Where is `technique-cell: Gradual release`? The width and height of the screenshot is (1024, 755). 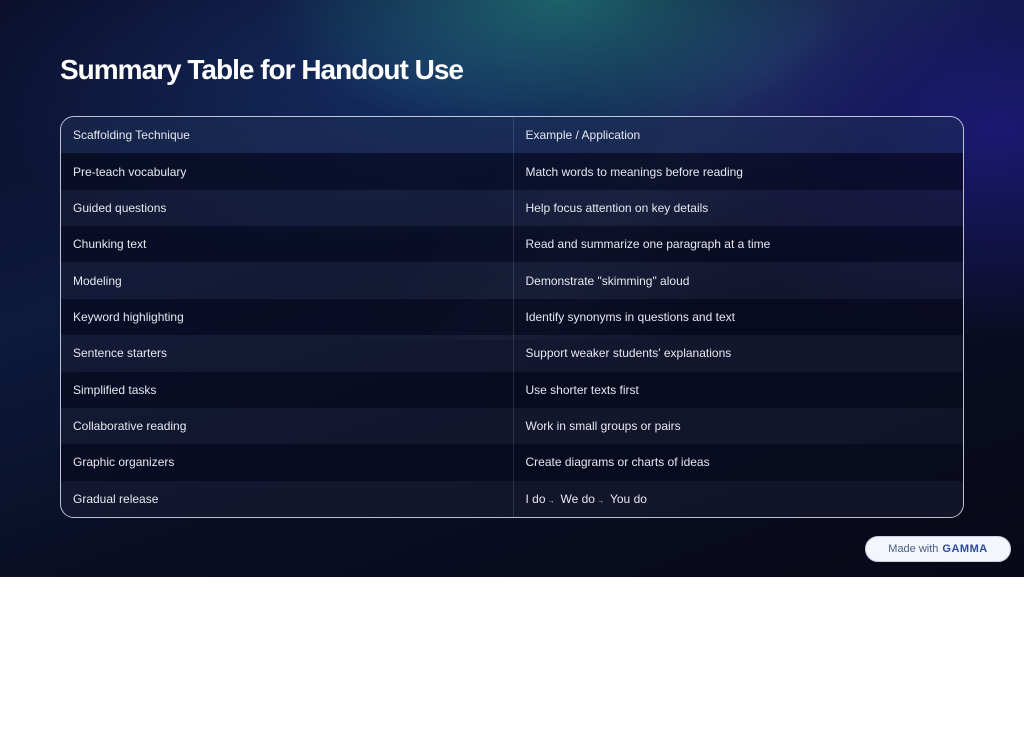
technique-cell: Gradual release is located at coordinates (116, 498).